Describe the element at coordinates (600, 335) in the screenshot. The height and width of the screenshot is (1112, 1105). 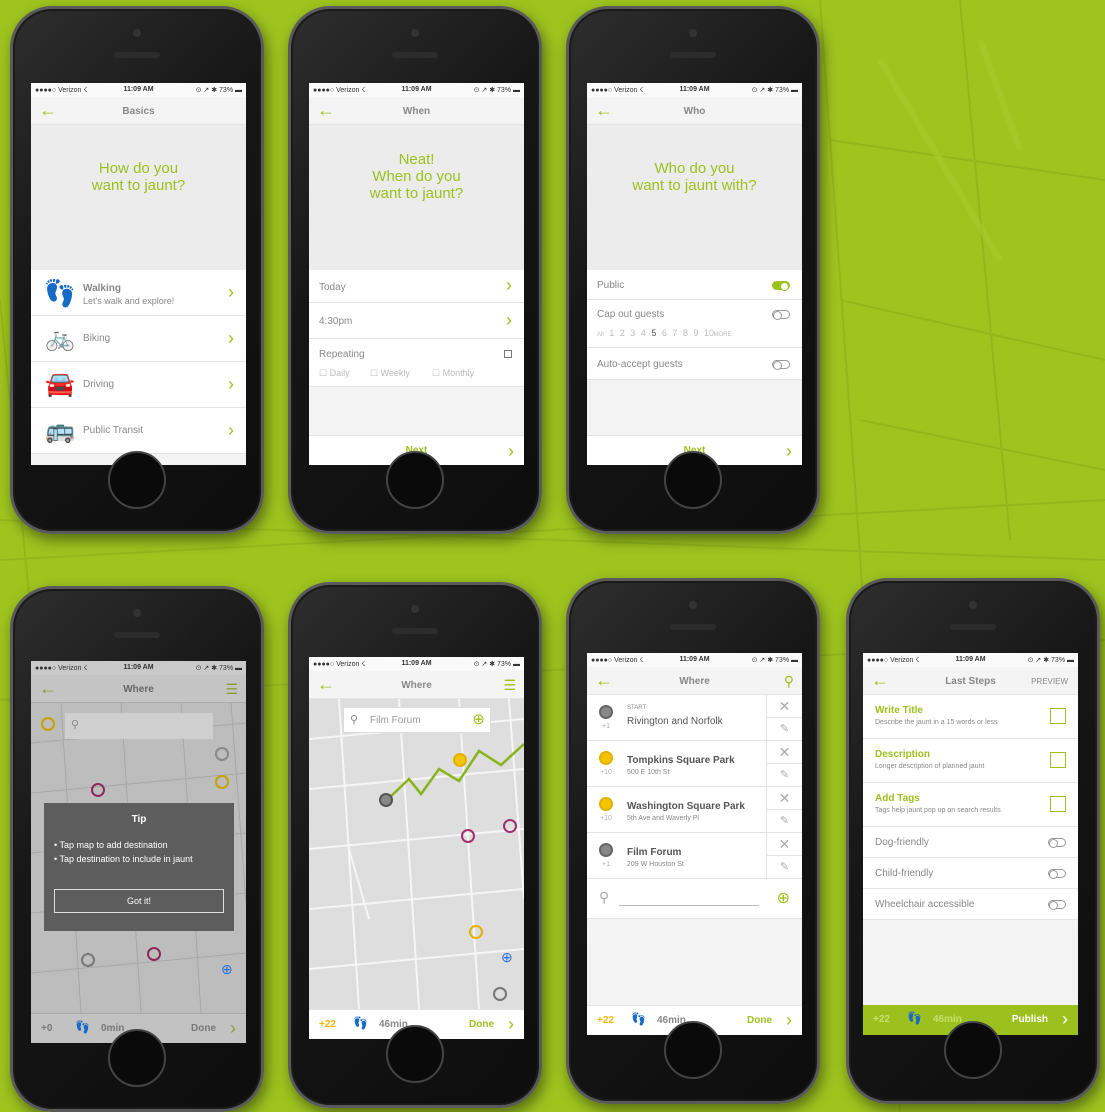
I see `cap-all: All` at that location.